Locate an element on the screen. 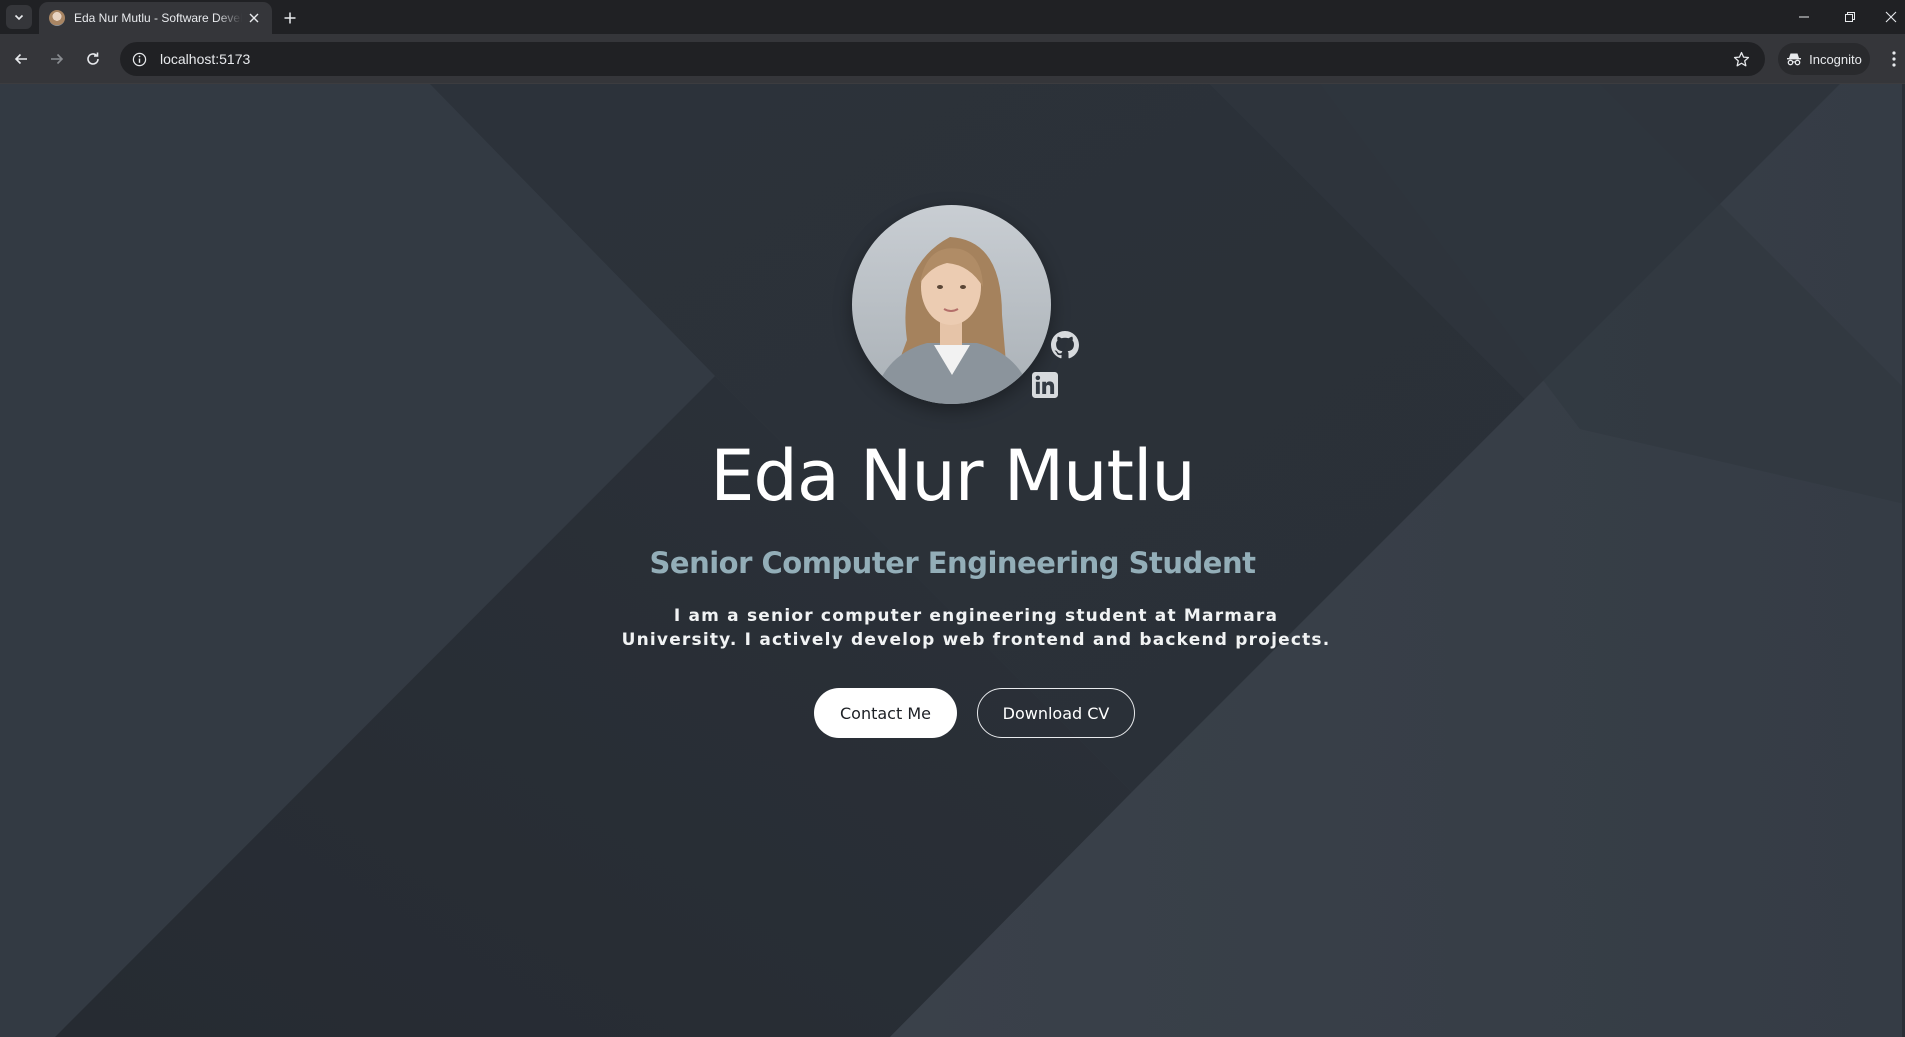  close-tab-icon is located at coordinates (254, 18).